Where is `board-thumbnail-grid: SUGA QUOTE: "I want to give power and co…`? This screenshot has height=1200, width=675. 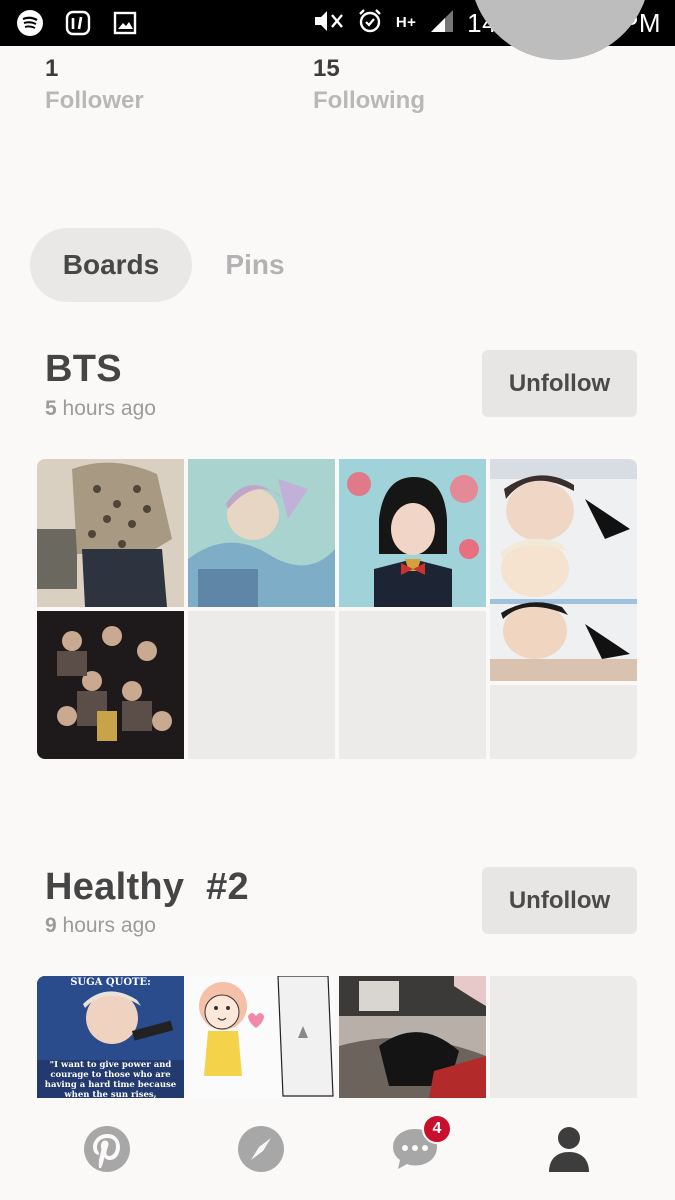 board-thumbnail-grid: SUGA QUOTE: "I want to give power and co… is located at coordinates (337, 1037).